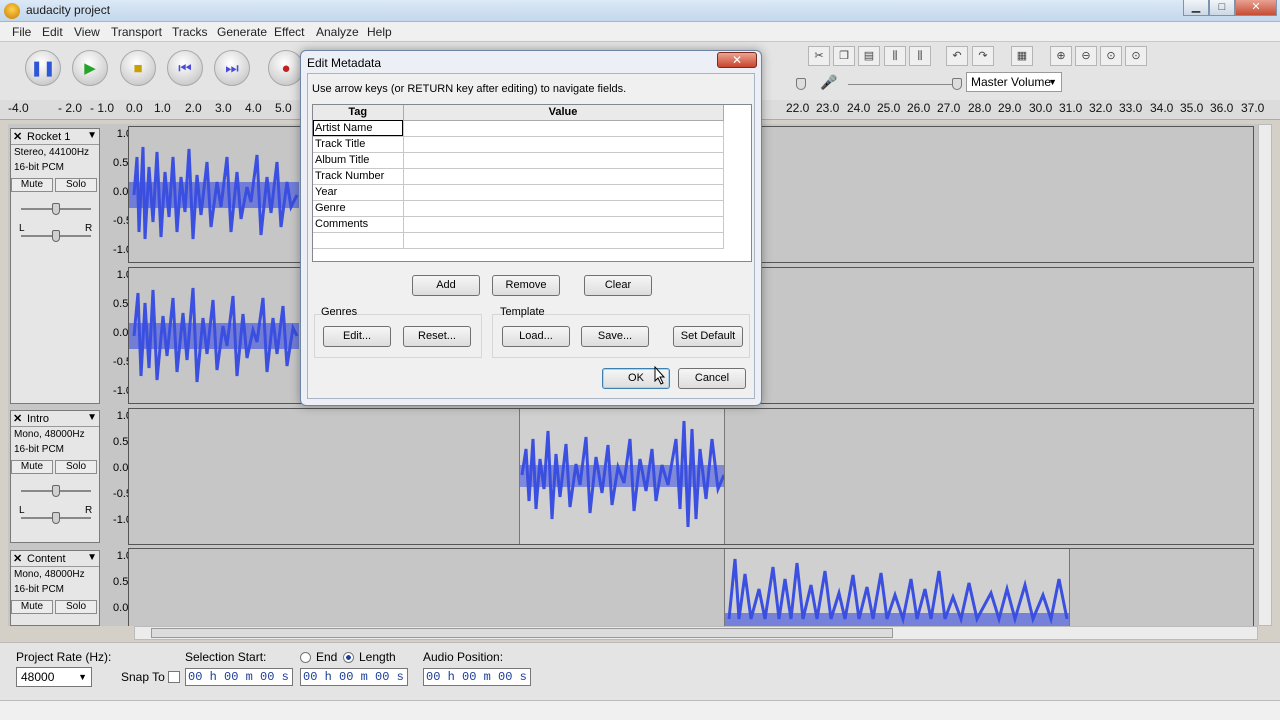  Describe the element at coordinates (232, 68) in the screenshot. I see `skip-end-button: ⏭` at that location.